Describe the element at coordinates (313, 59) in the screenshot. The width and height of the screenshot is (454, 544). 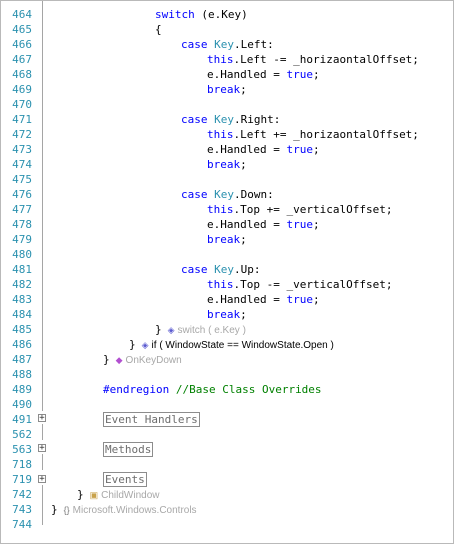
I see `code-line: this.Left -= _horizaontalOffset;` at that location.